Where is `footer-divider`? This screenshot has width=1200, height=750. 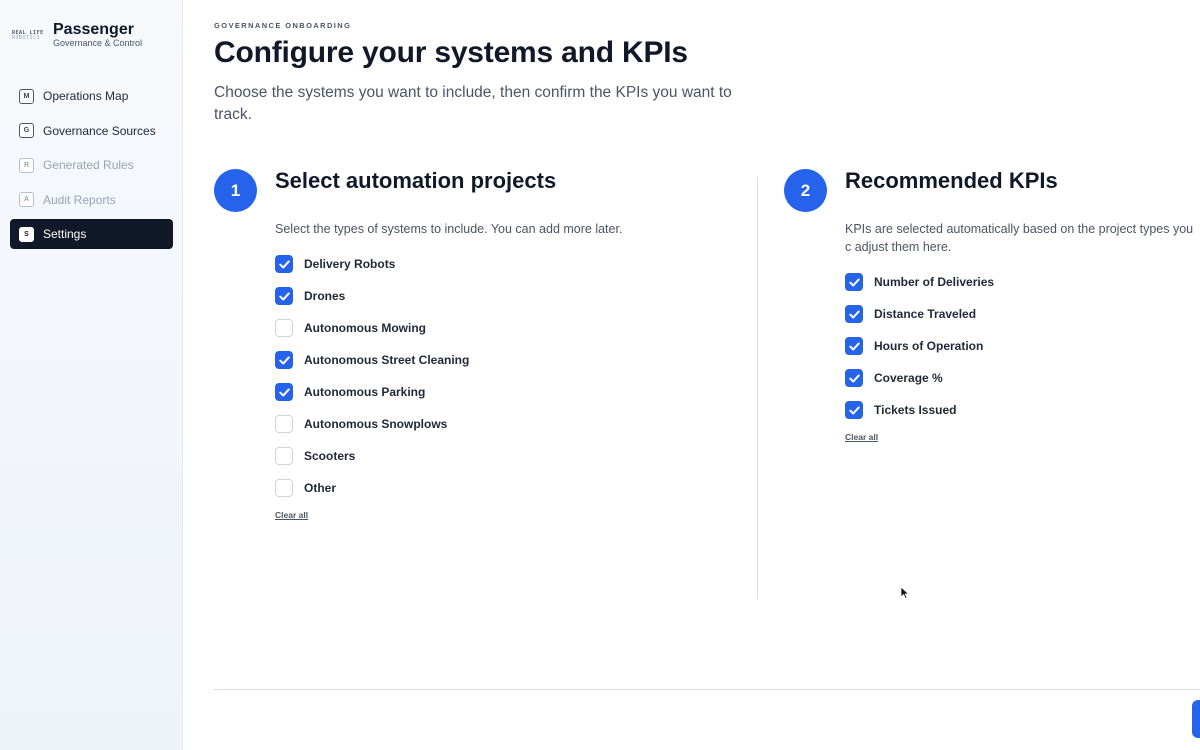 footer-divider is located at coordinates (707, 689).